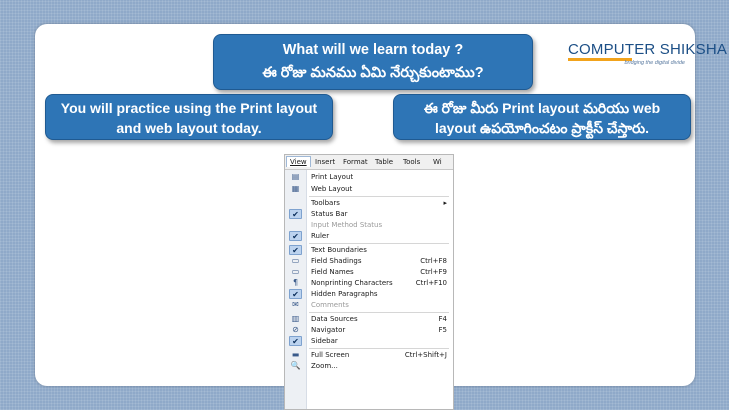 The width and height of the screenshot is (729, 410). Describe the element at coordinates (542, 108) in the screenshot. I see `telugu-line-1: ఈ రోజు మీరు Print layout మరియు web` at that location.